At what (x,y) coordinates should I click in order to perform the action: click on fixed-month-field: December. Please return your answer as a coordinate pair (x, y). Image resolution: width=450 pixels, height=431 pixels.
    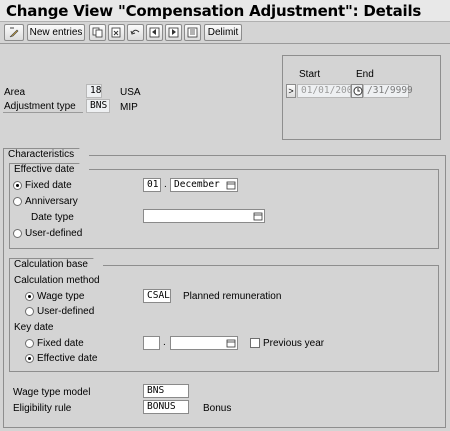
    Looking at the image, I should click on (204, 185).